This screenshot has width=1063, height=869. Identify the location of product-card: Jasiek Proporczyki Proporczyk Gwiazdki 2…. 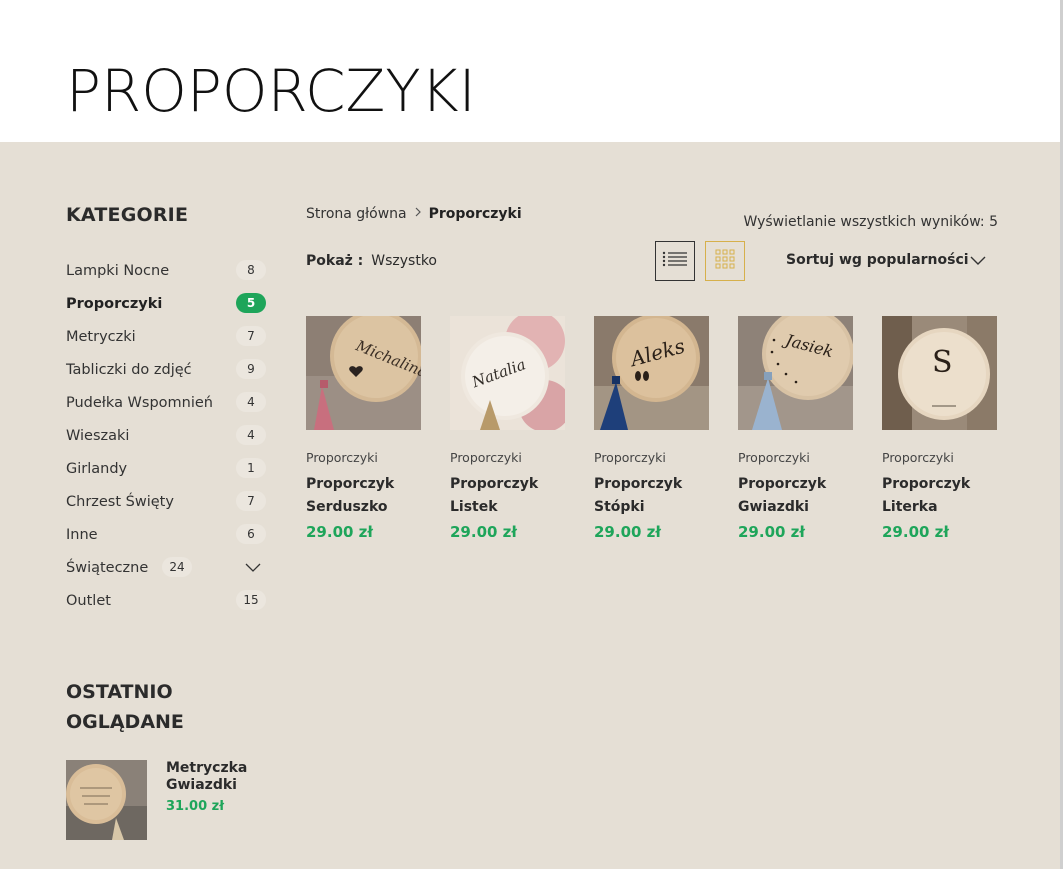
(795, 428).